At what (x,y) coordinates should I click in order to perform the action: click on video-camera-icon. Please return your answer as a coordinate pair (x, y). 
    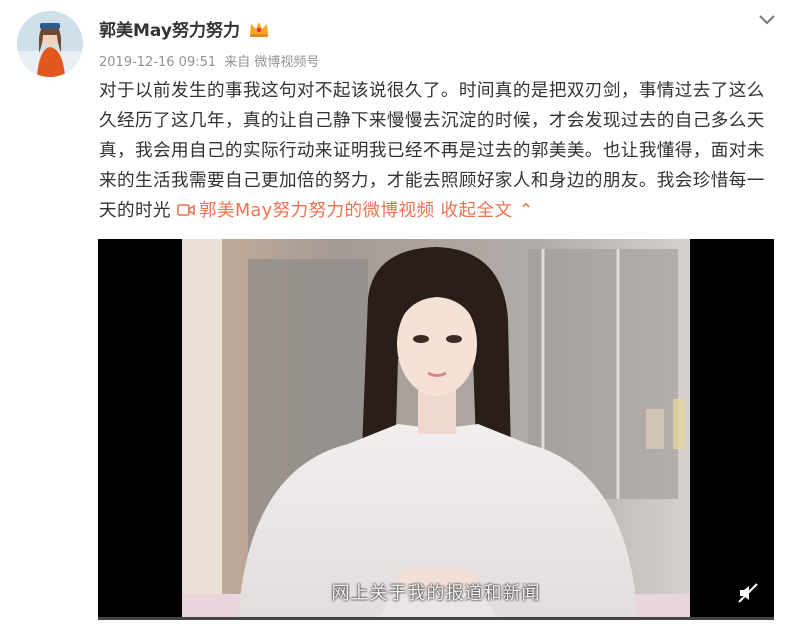
    Looking at the image, I should click on (186, 206).